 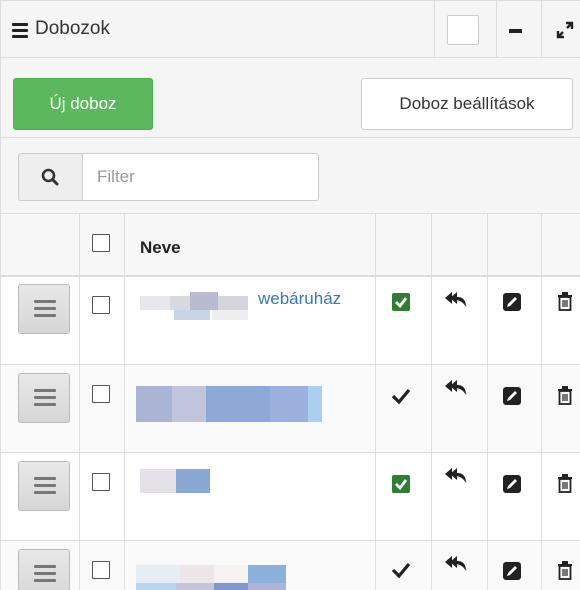 What do you see at coordinates (467, 104) in the screenshot?
I see `box-settings-button: Doboz beállítások` at bounding box center [467, 104].